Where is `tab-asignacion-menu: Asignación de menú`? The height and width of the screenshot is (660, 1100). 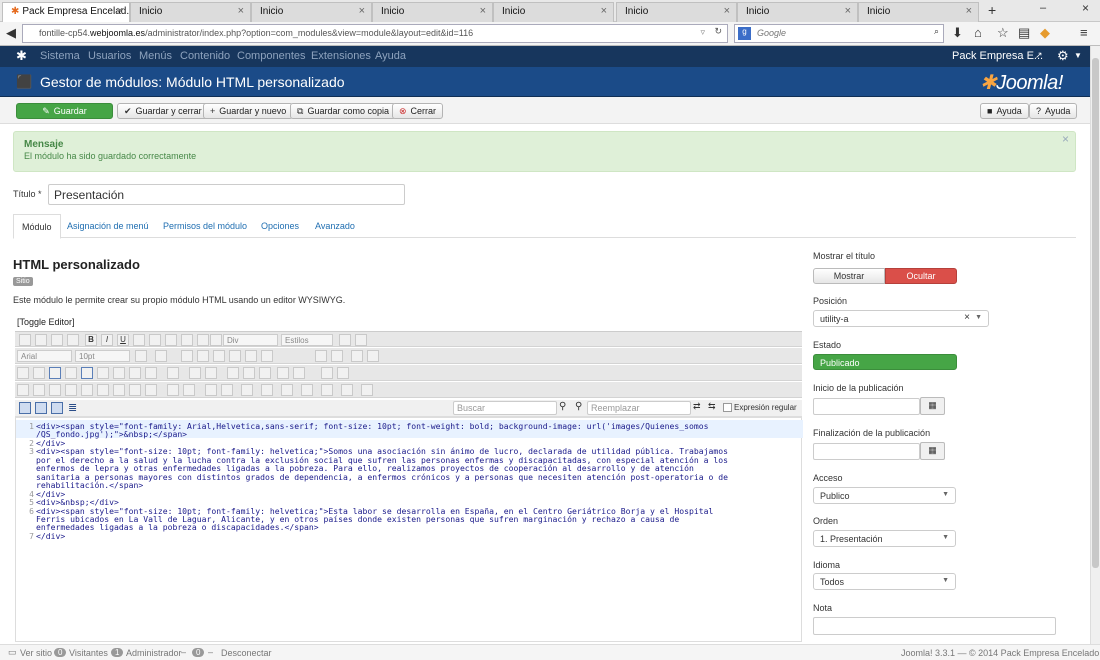 tab-asignacion-menu: Asignación de menú is located at coordinates (108, 226).